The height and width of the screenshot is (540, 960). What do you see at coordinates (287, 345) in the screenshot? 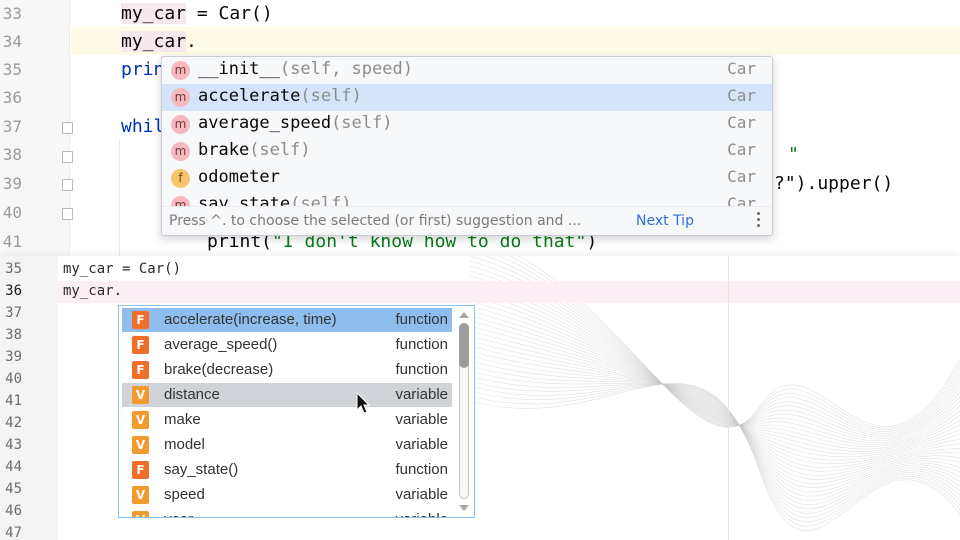
I see `completion-item: Faverage_speed() function` at bounding box center [287, 345].